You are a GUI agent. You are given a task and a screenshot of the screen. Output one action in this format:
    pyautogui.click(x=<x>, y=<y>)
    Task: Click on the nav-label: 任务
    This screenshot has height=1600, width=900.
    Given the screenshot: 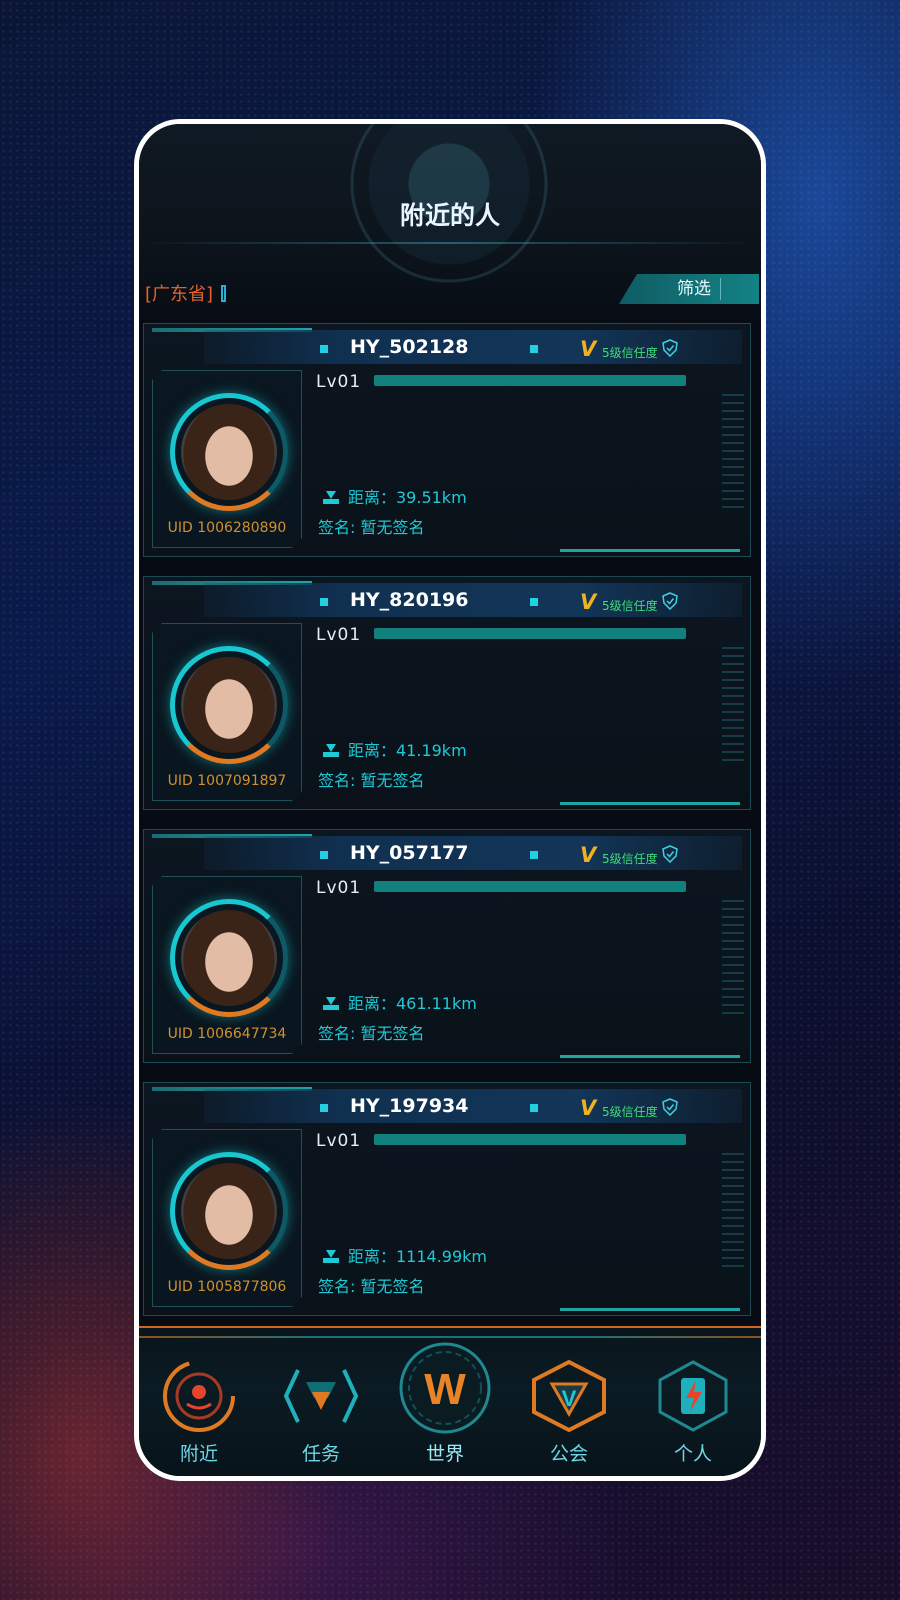 What is the action you would take?
    pyautogui.click(x=320, y=1454)
    